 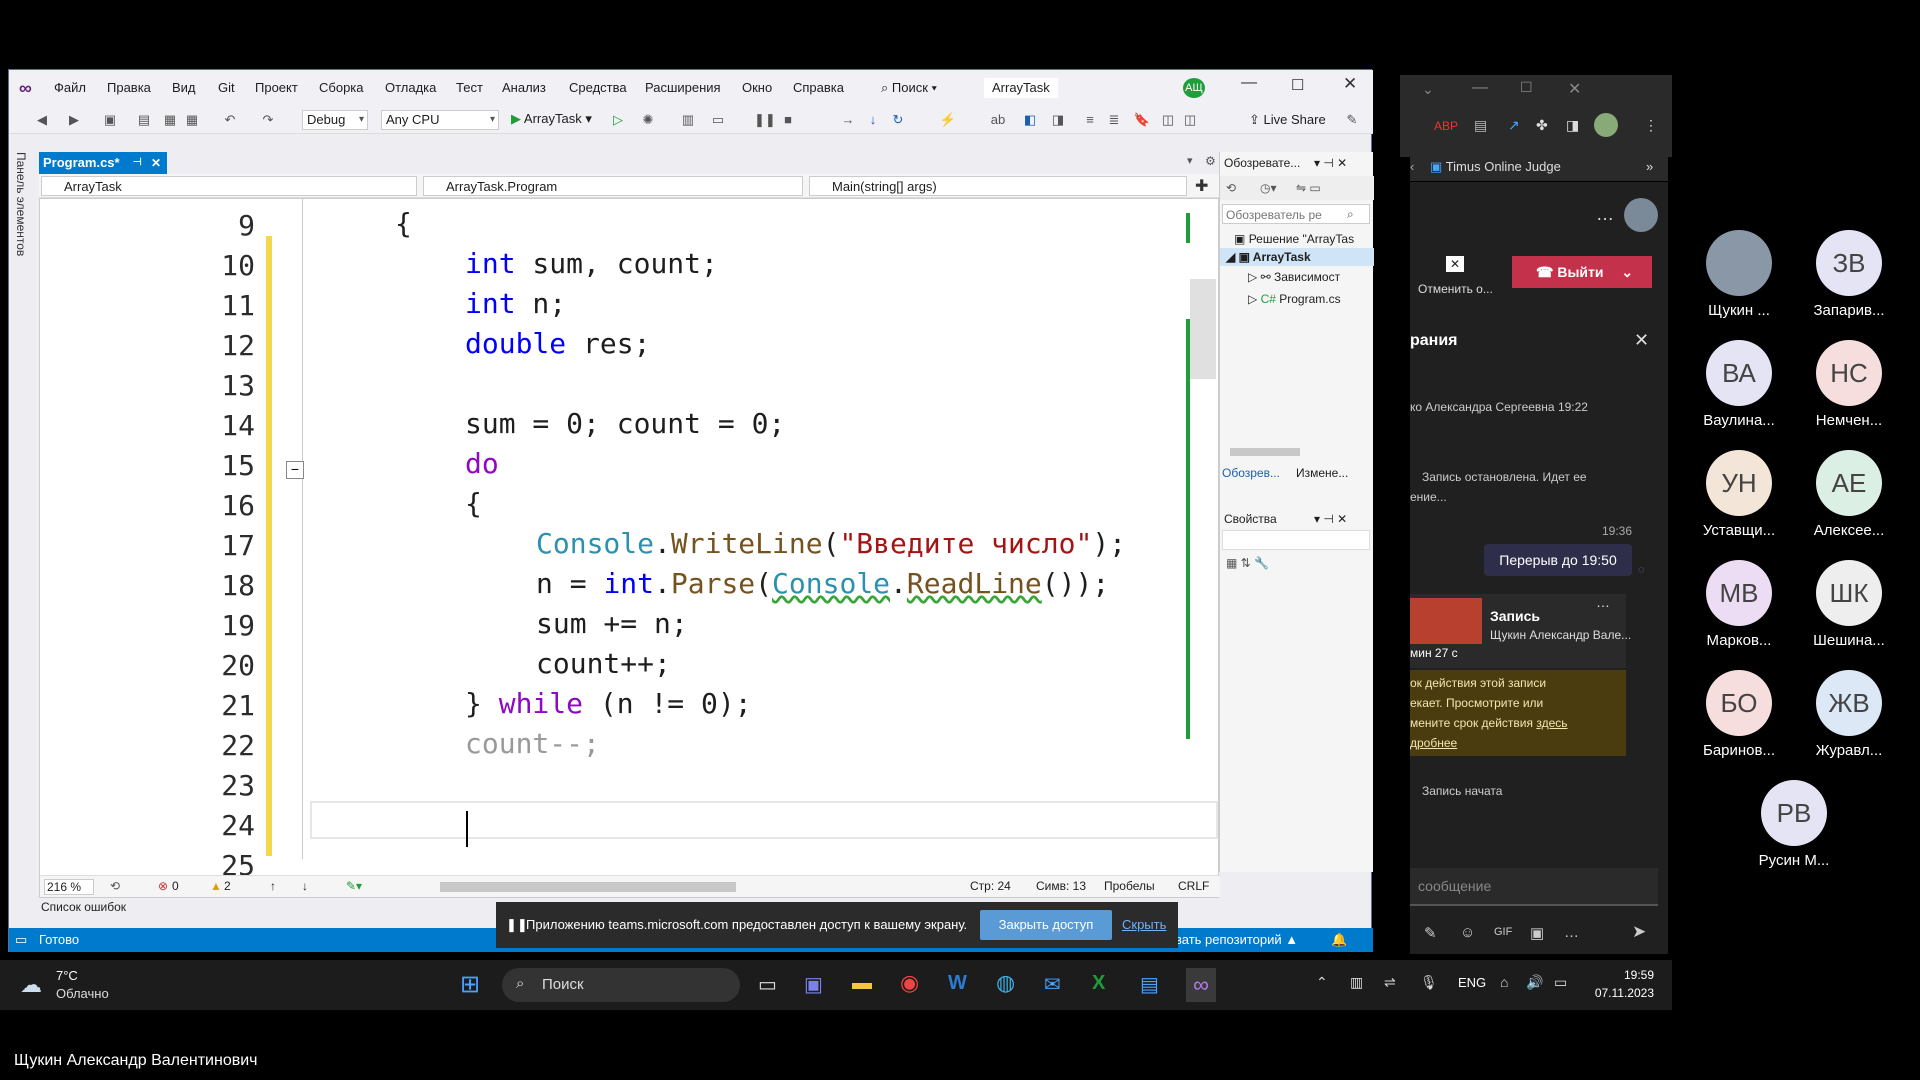 I want to click on tab-dropdown-icon: ⌄, so click(x=1428, y=89).